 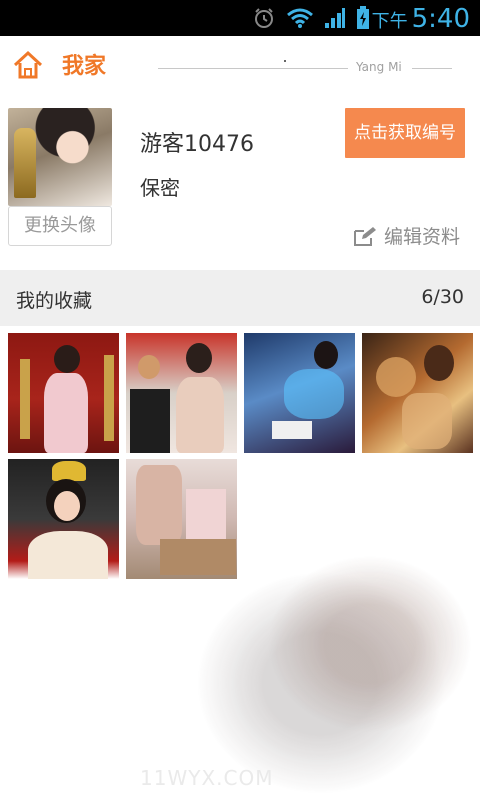 I want to click on status-icons, so click(x=311, y=18).